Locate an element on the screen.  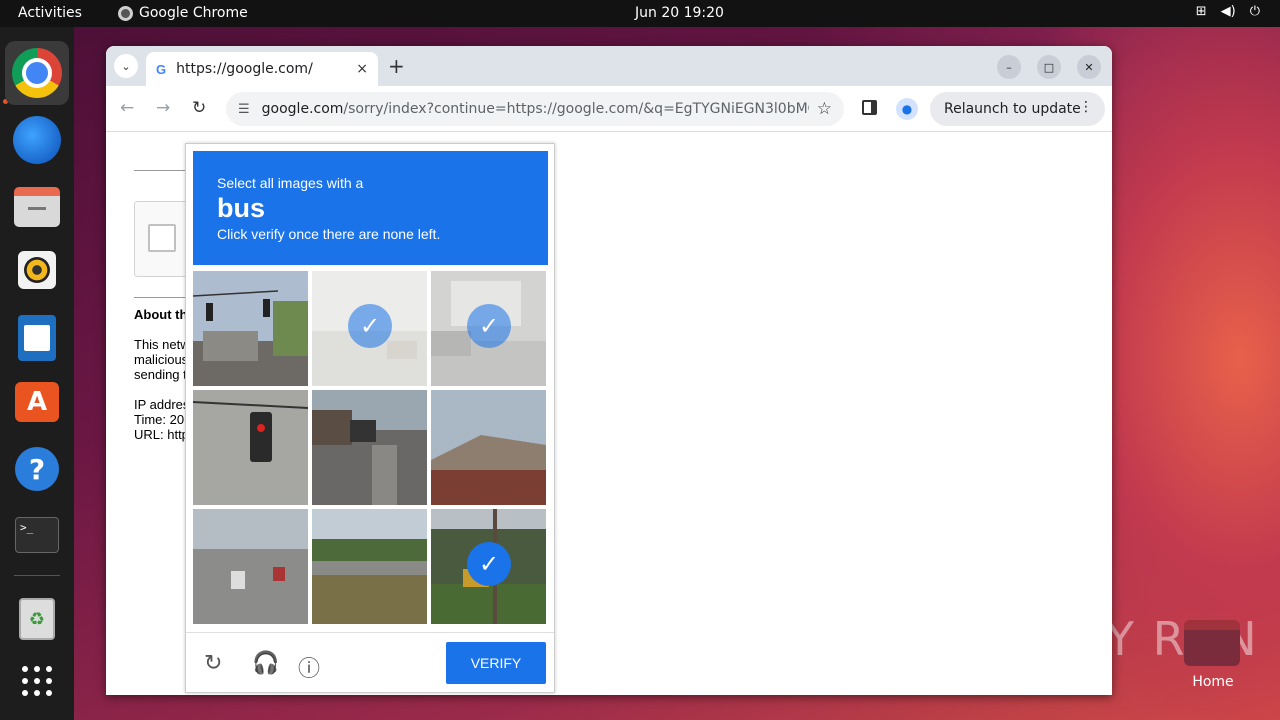
minimize-button: – is located at coordinates (1009, 67).